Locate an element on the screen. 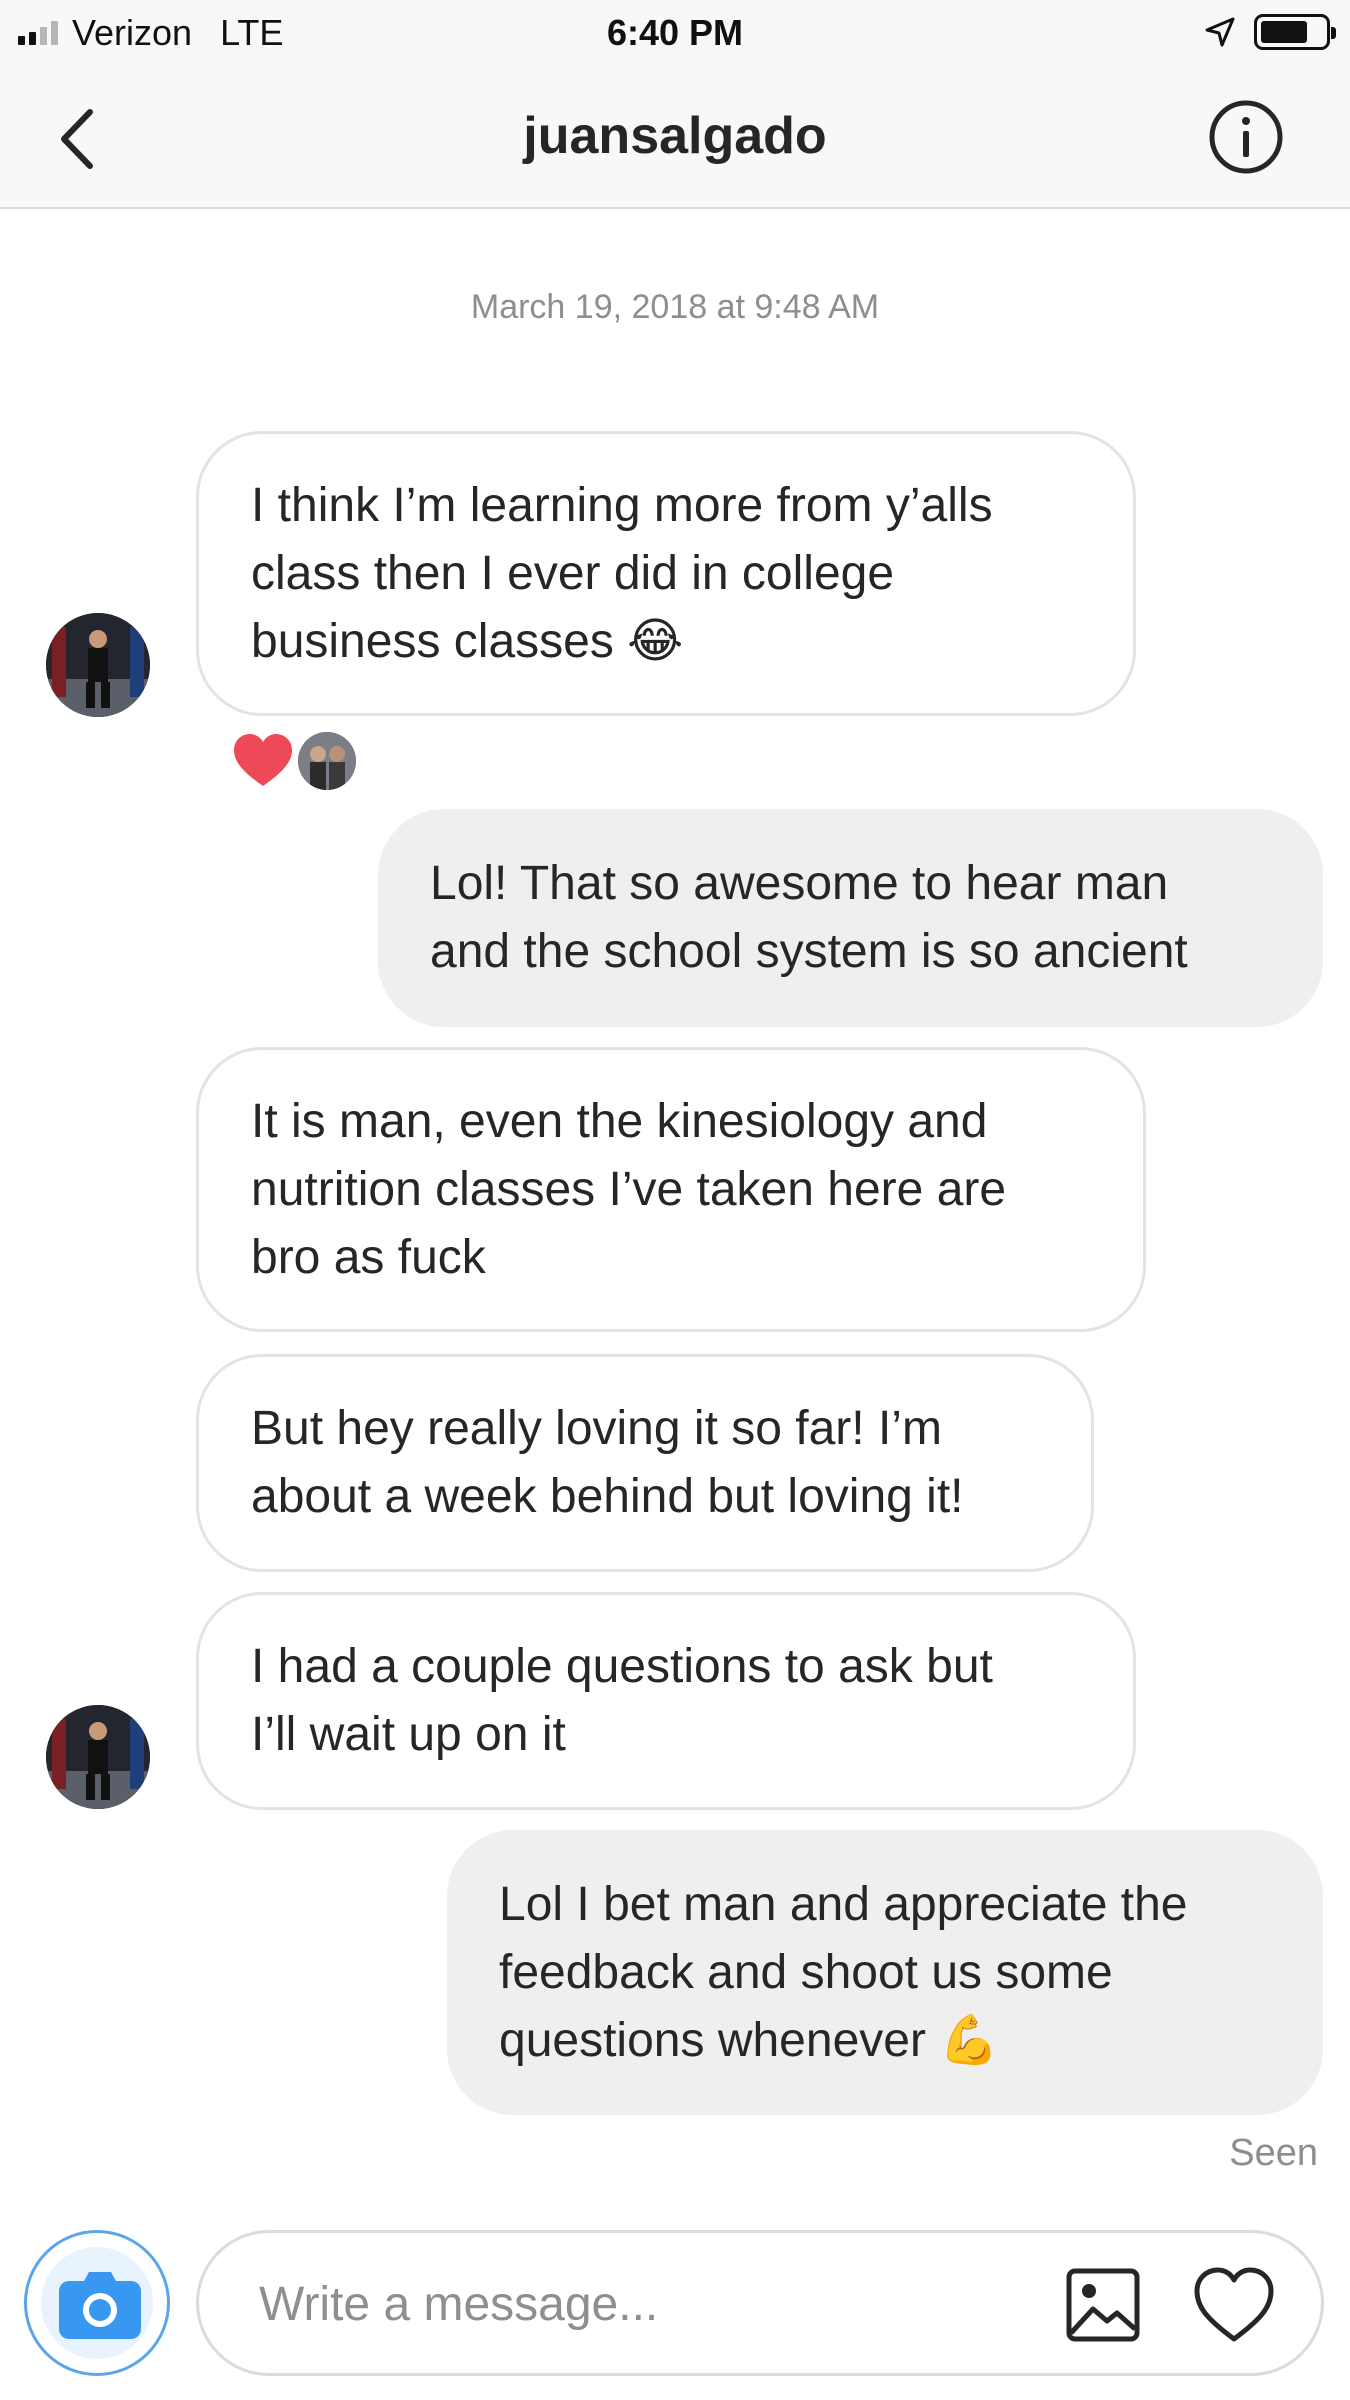  battery-icon is located at coordinates (1295, 32).